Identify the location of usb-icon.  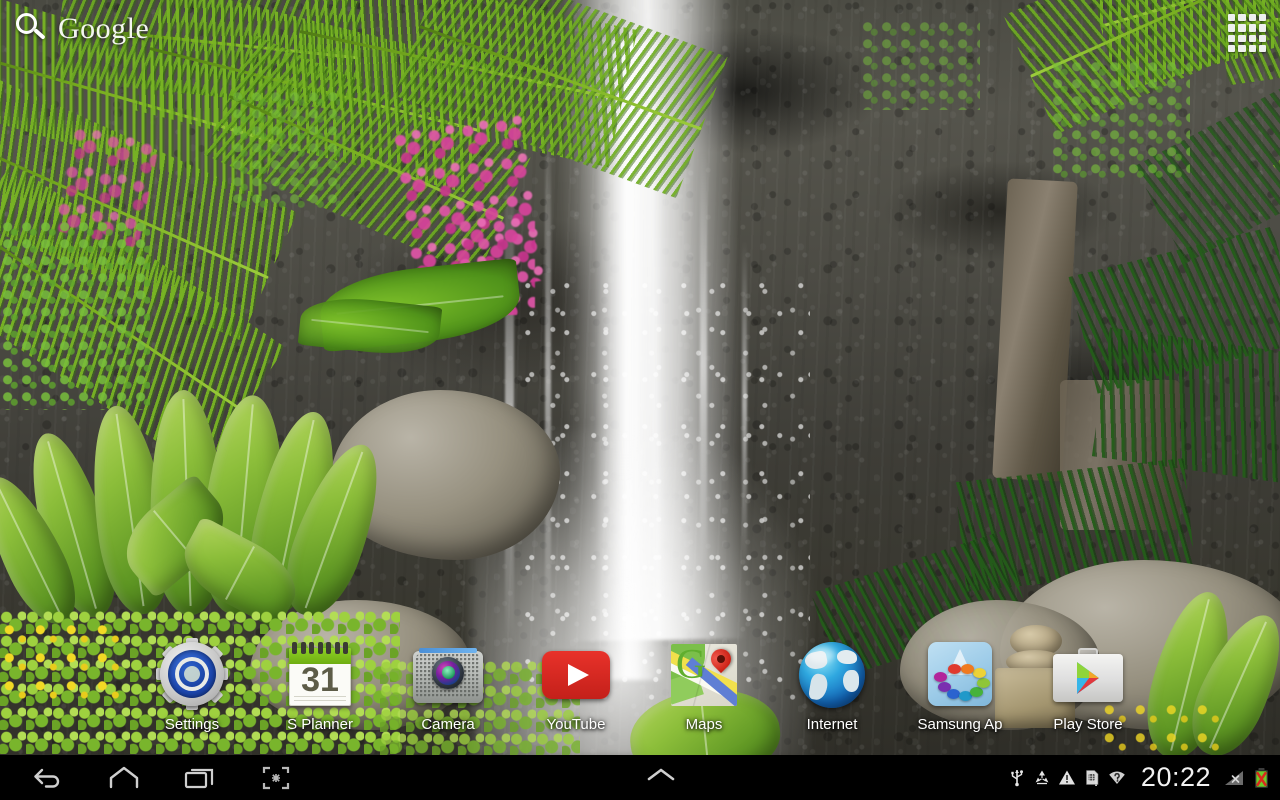
(1017, 778).